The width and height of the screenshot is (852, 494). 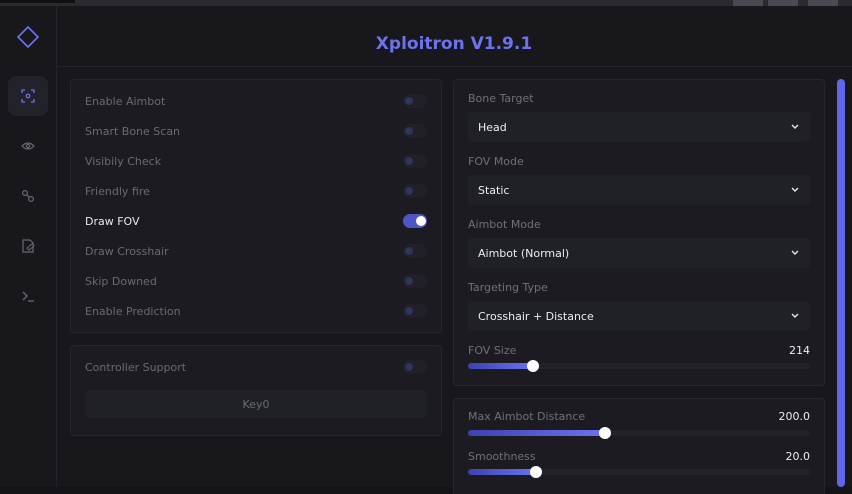 I want to click on config-icon, so click(x=28, y=246).